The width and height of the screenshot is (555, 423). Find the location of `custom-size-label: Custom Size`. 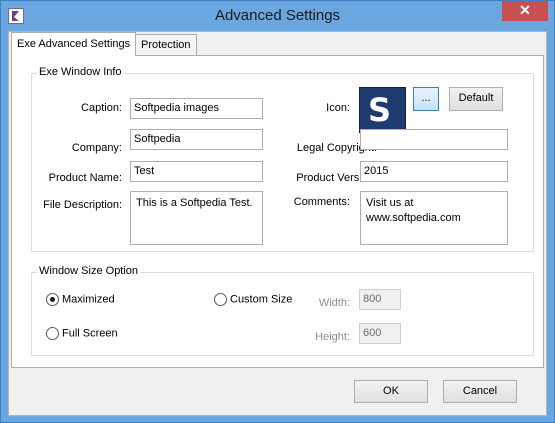

custom-size-label: Custom Size is located at coordinates (261, 299).